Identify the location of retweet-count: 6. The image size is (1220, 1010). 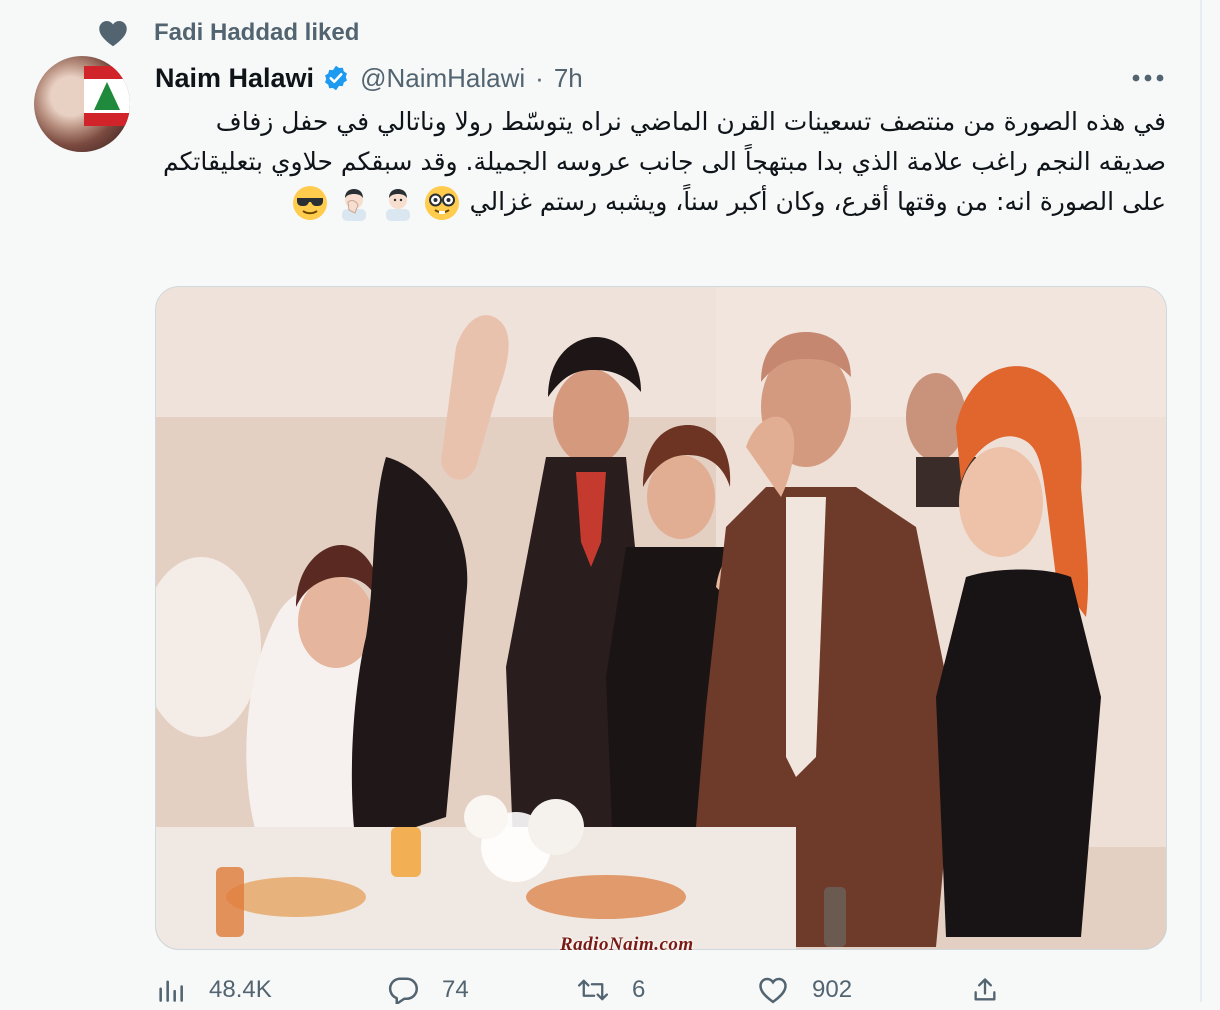
(639, 989).